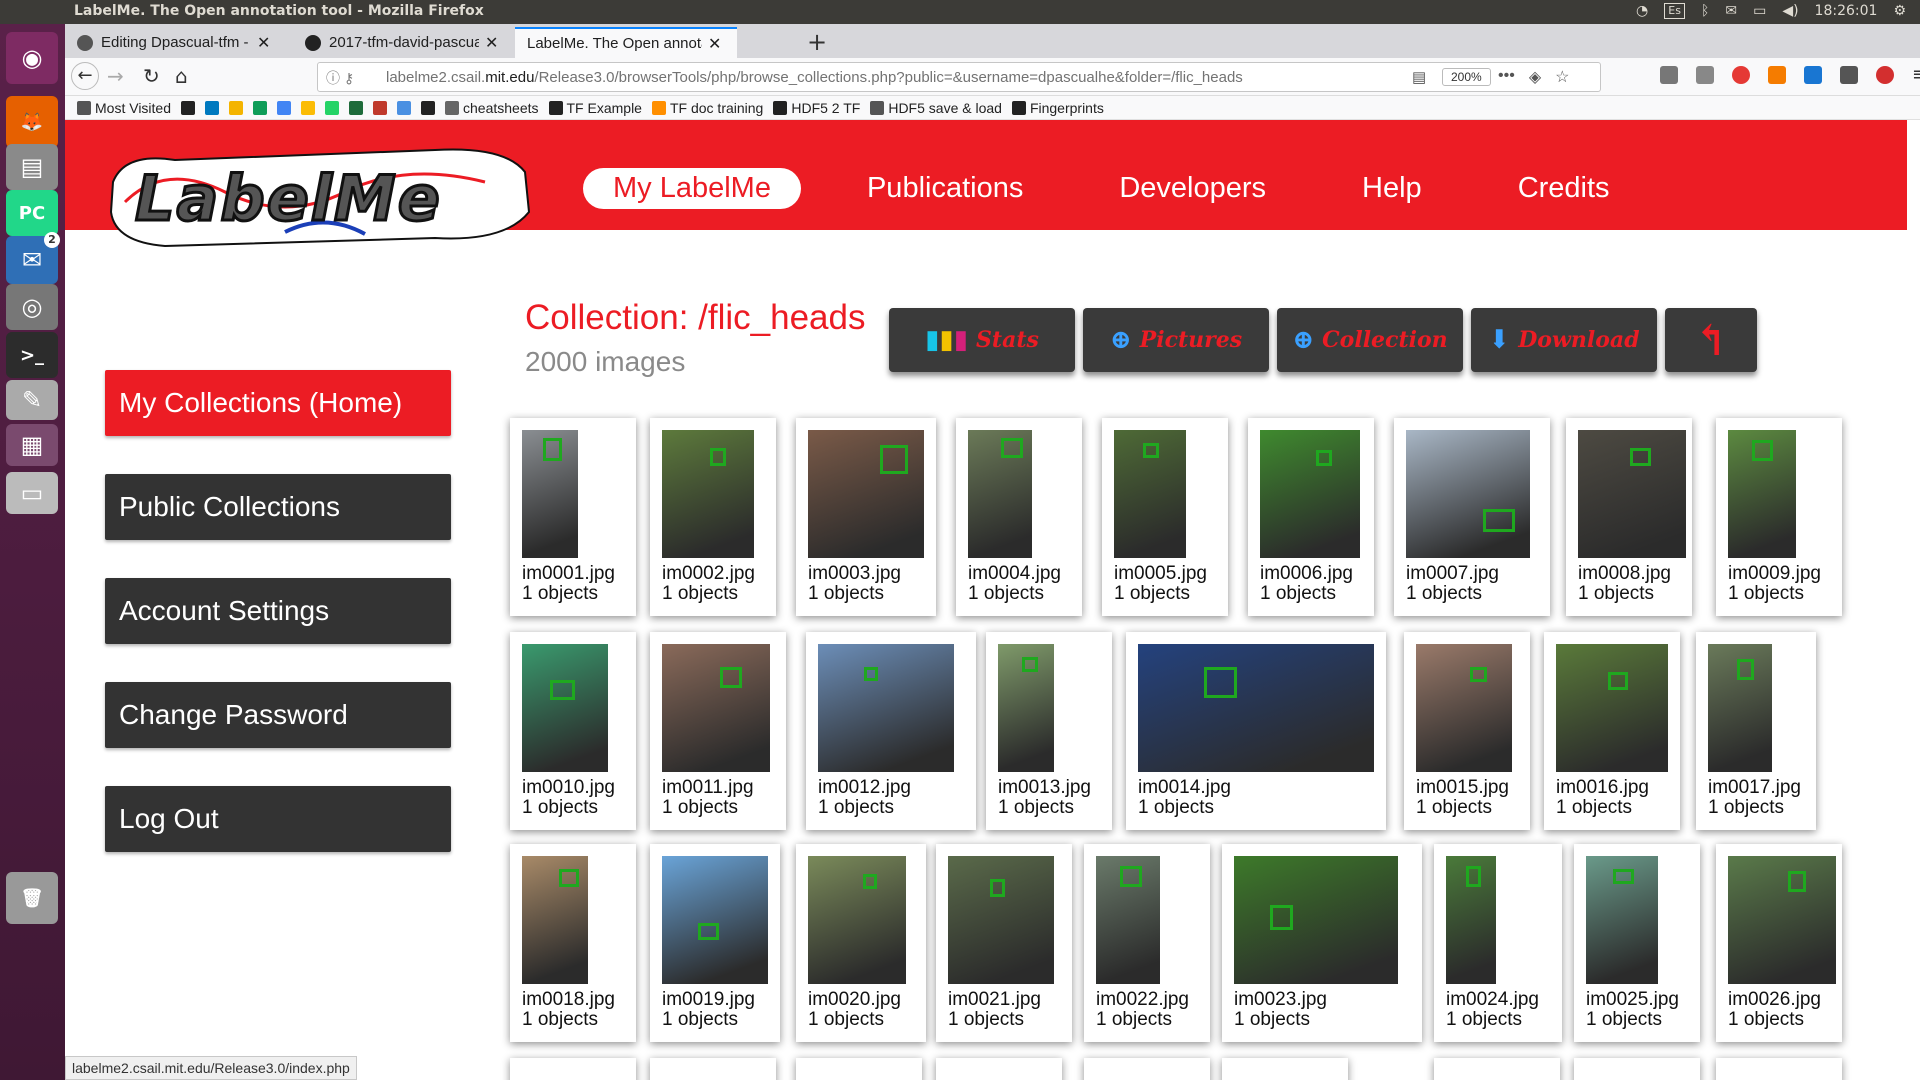 The image size is (1920, 1080). I want to click on image-card: im0025.jpg 1 objects, so click(1637, 943).